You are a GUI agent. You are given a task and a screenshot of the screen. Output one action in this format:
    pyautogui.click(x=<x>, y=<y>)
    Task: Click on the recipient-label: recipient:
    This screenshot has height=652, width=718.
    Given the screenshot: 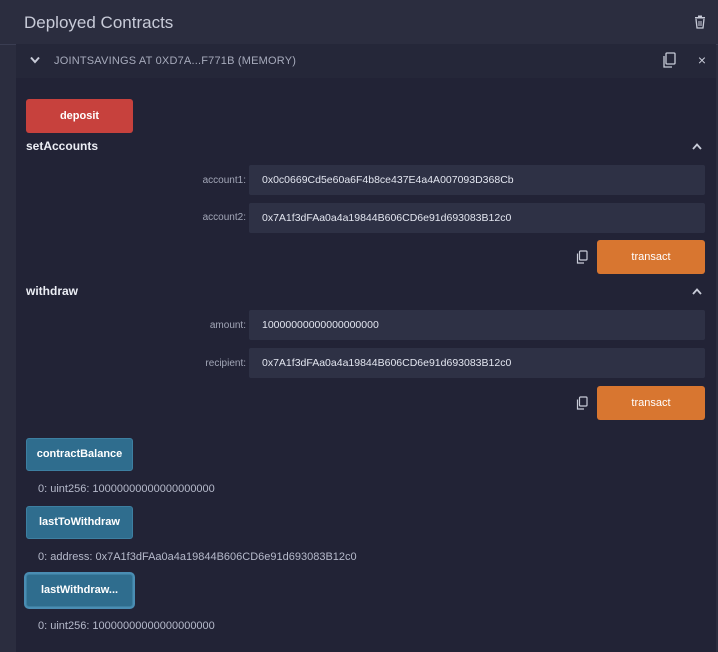 What is the action you would take?
    pyautogui.click(x=225, y=363)
    